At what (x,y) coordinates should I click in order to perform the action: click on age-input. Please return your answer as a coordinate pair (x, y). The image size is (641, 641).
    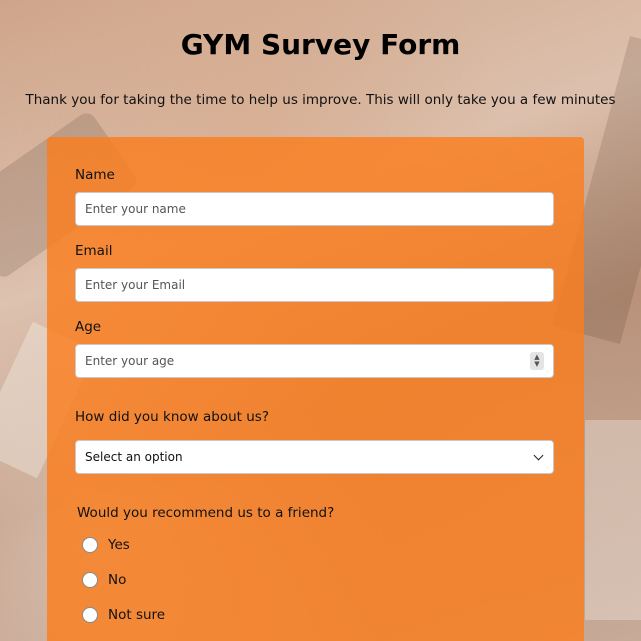
    Looking at the image, I should click on (314, 361).